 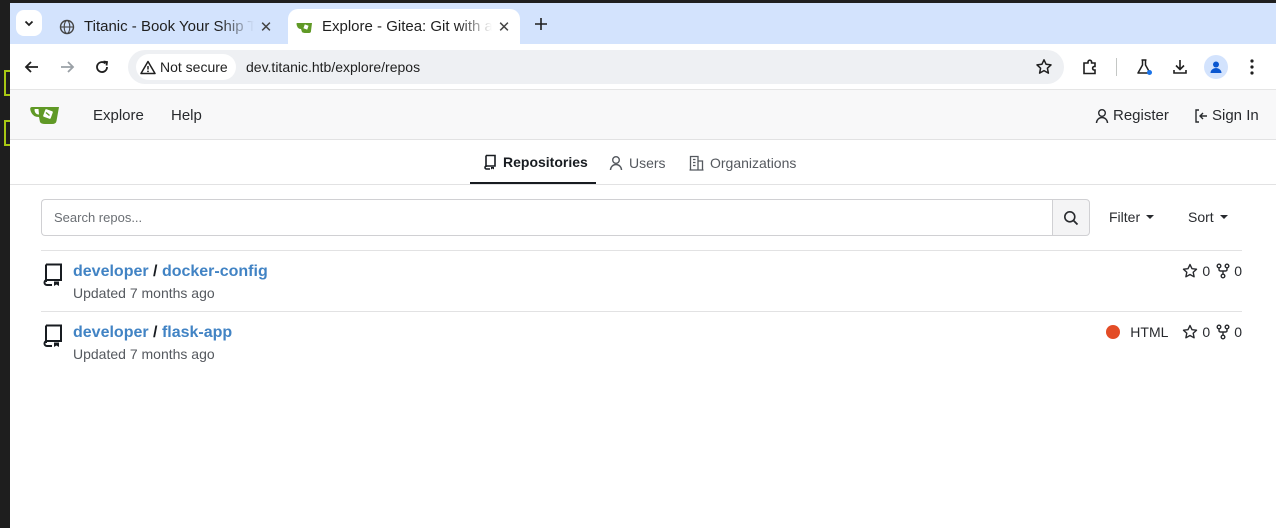 What do you see at coordinates (1201, 115) in the screenshot?
I see `sign-in-icon` at bounding box center [1201, 115].